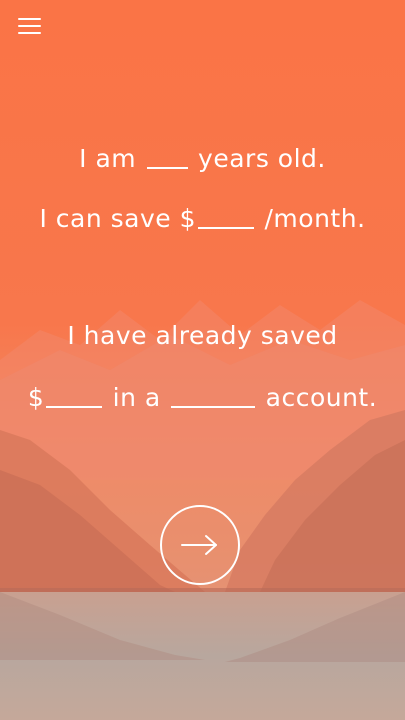 The width and height of the screenshot is (405, 720). I want to click on next-button, so click(200, 545).